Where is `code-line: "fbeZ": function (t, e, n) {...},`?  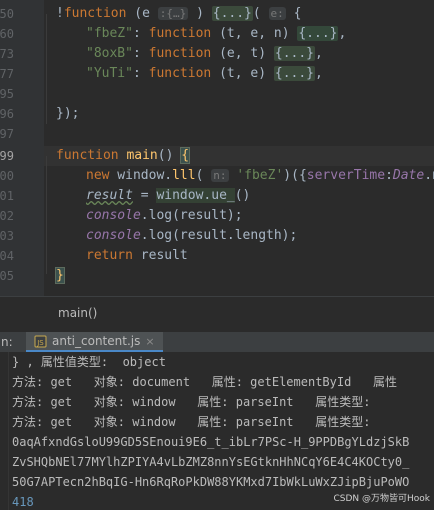 code-line: "fbeZ": function (t, e, n) {...}, is located at coordinates (216, 33).